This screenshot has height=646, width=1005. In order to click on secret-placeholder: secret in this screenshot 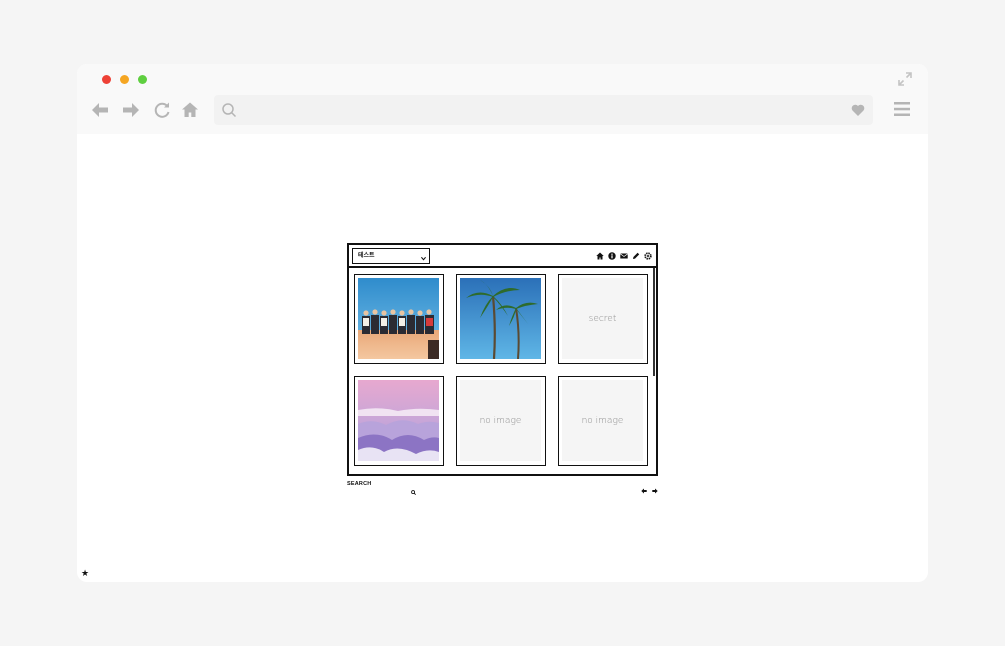, I will do `click(602, 318)`.